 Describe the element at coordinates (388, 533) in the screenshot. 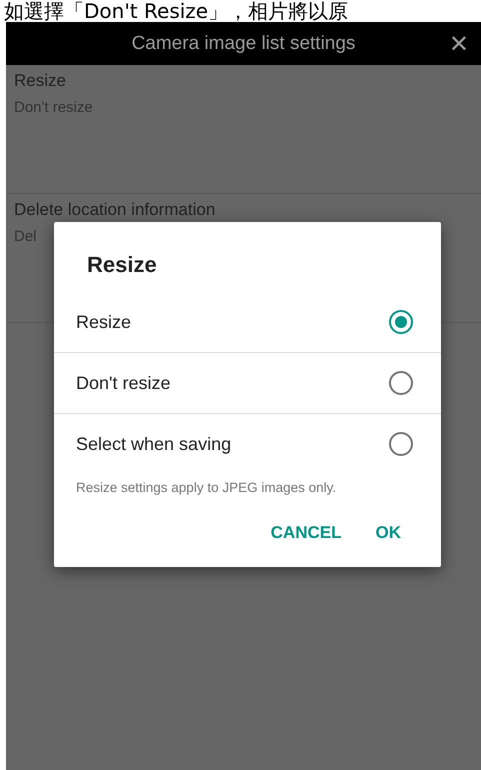

I see `dialog-button: OK` at that location.